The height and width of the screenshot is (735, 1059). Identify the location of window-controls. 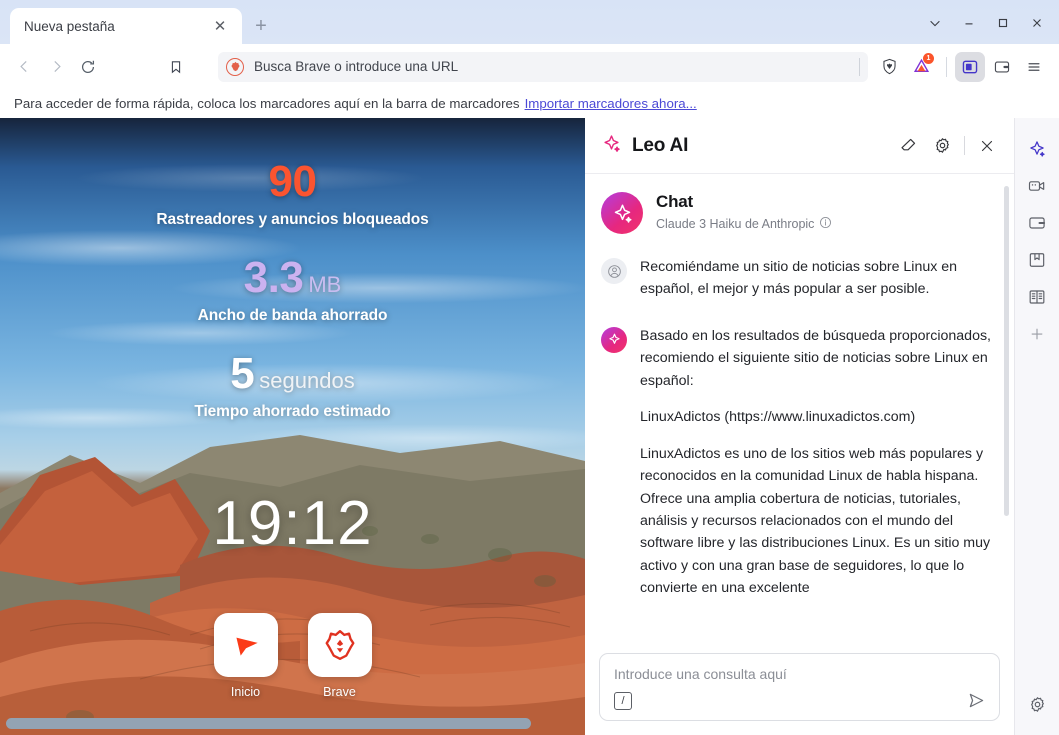
(986, 23).